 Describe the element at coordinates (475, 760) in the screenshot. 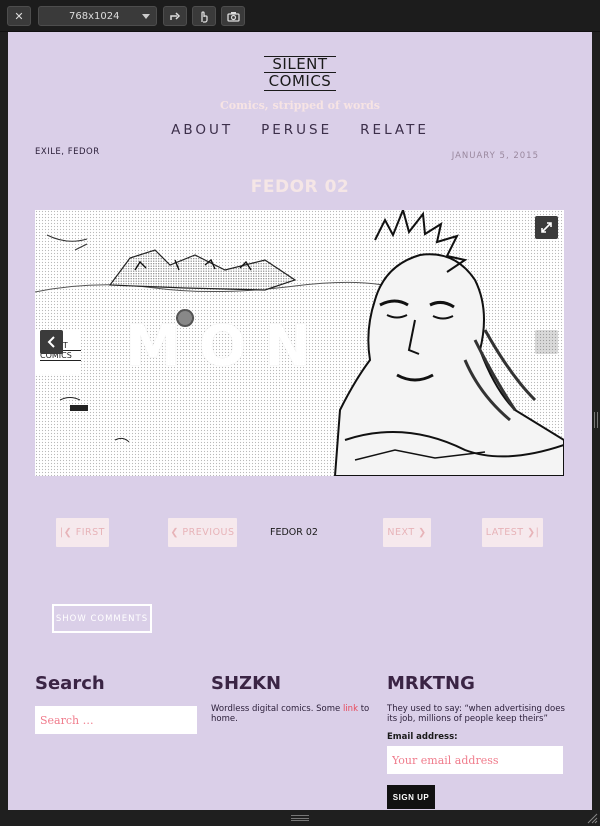

I see `email-field` at that location.